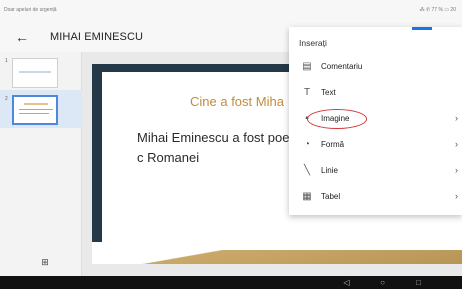 The width and height of the screenshot is (462, 289). What do you see at coordinates (313, 43) in the screenshot?
I see `menu-title: Inserați` at bounding box center [313, 43].